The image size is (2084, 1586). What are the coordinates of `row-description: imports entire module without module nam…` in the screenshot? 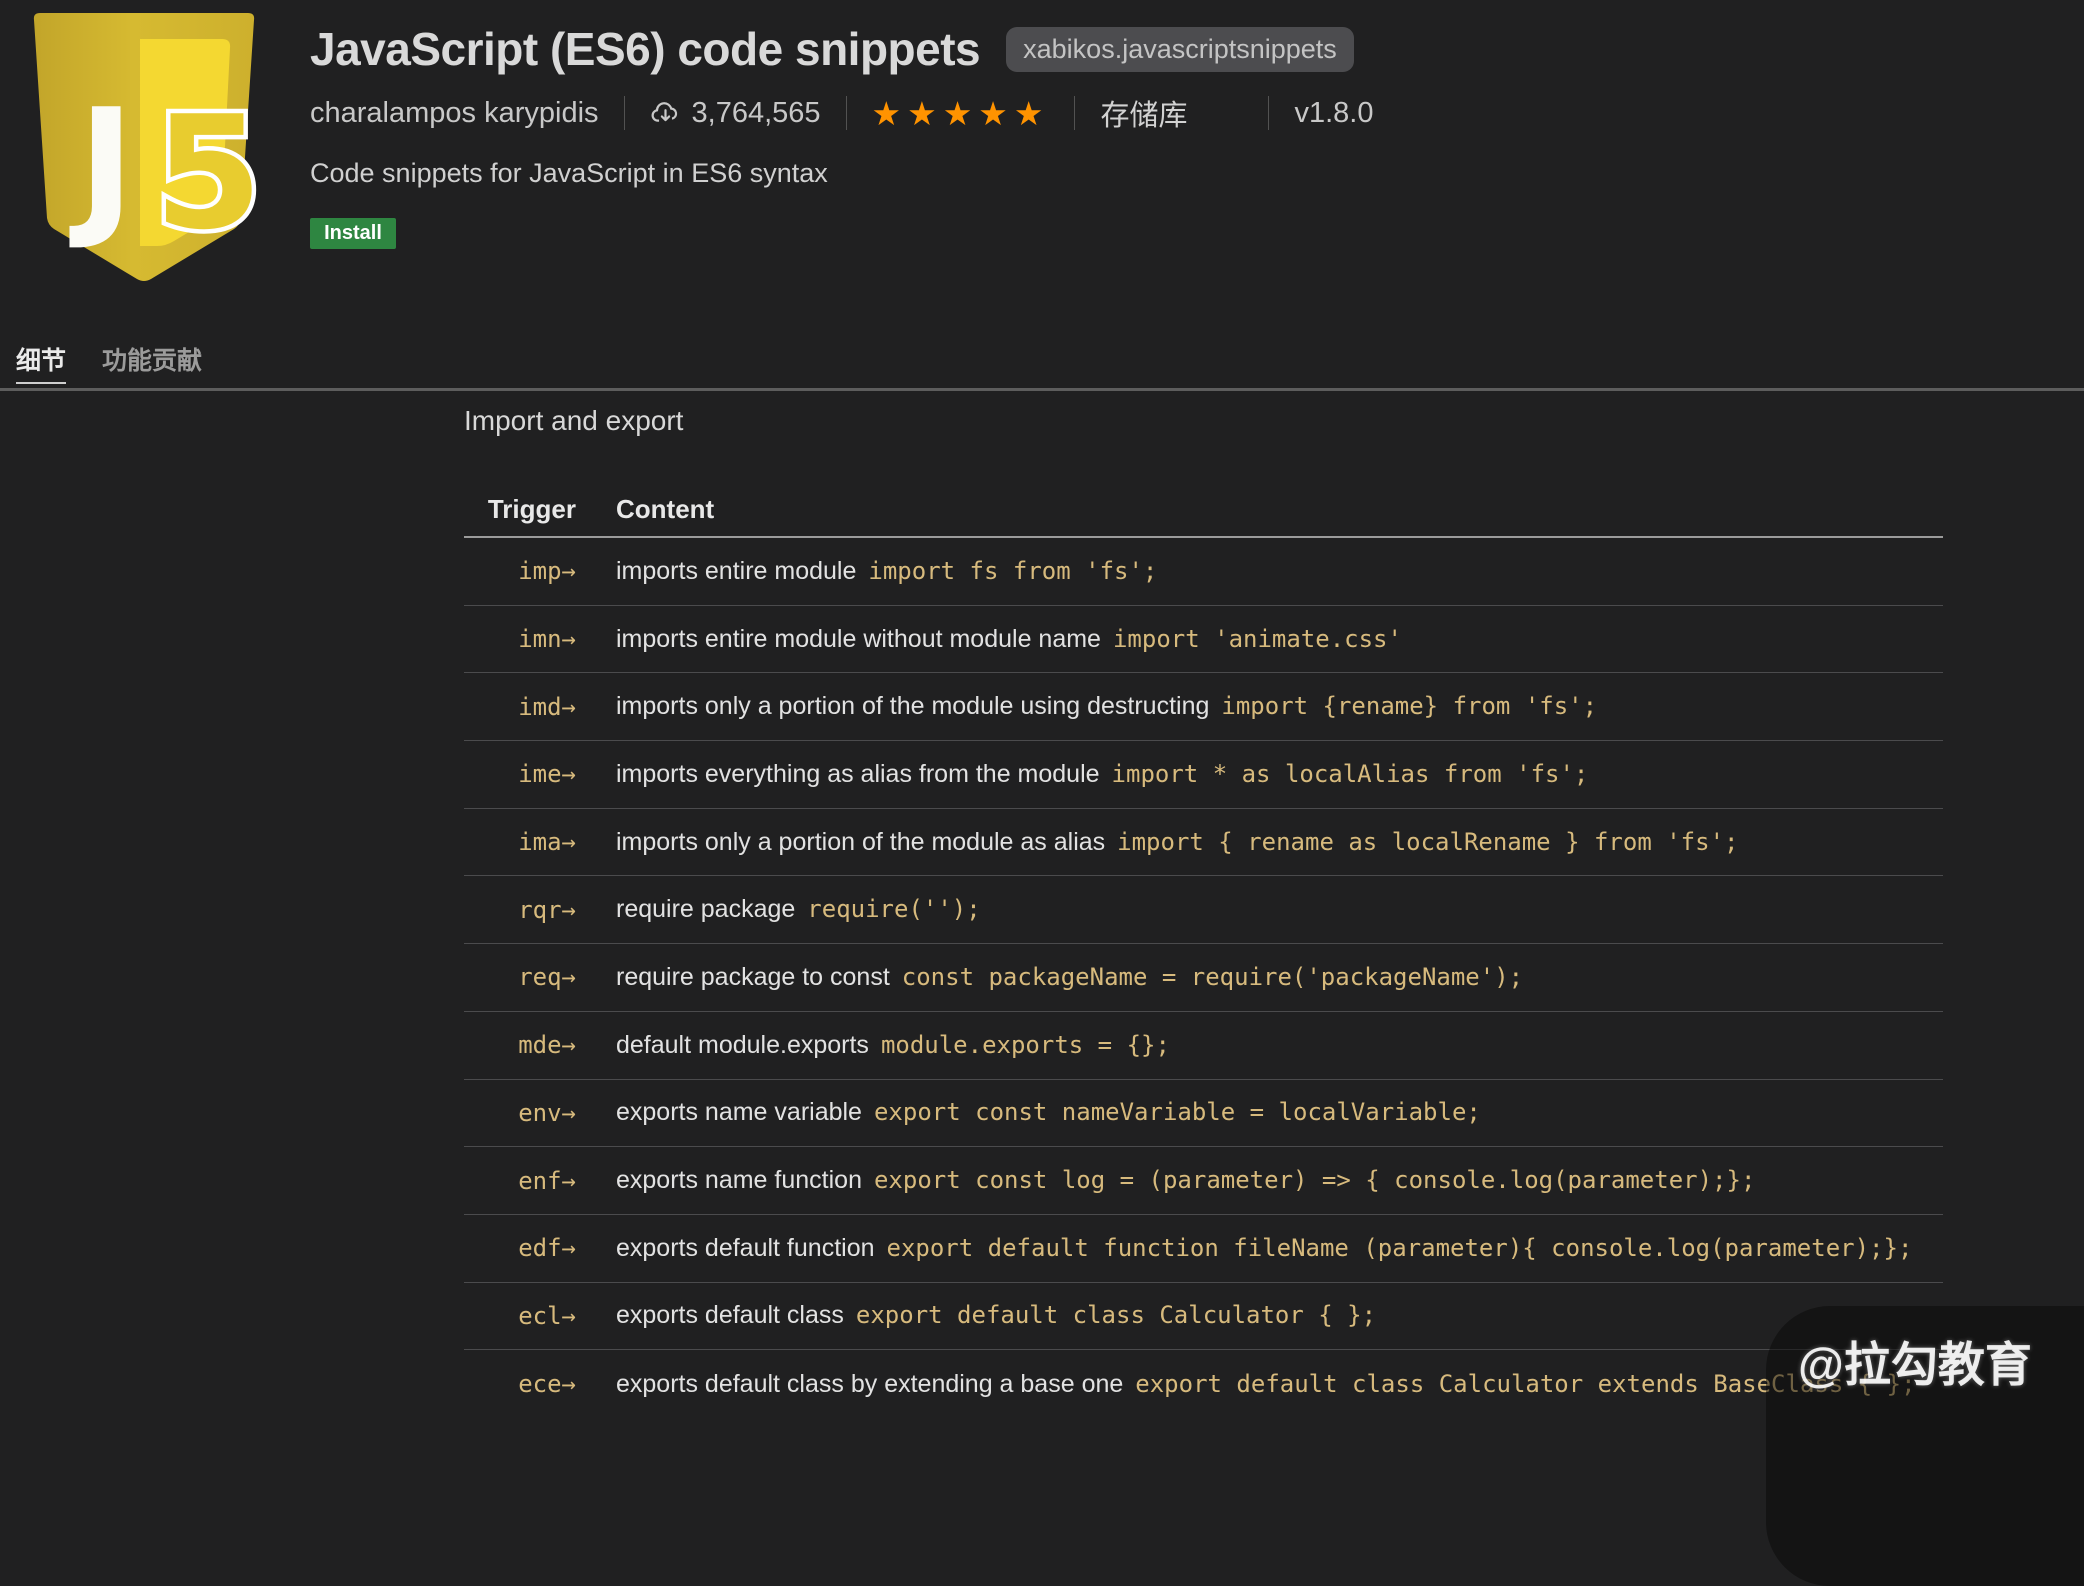 It's located at (858, 638).